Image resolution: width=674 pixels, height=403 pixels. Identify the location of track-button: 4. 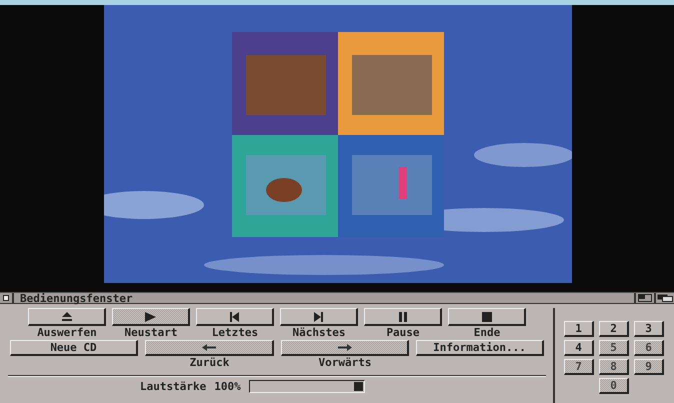
(579, 348).